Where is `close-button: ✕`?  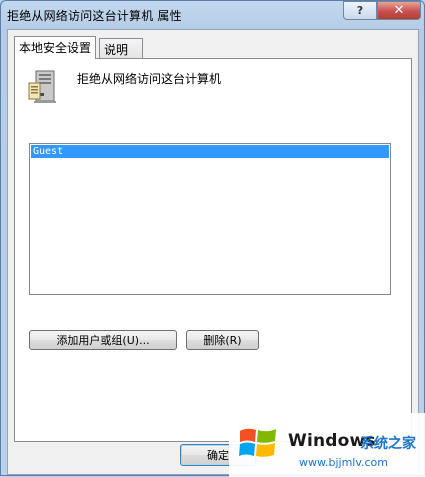 close-button: ✕ is located at coordinates (399, 10).